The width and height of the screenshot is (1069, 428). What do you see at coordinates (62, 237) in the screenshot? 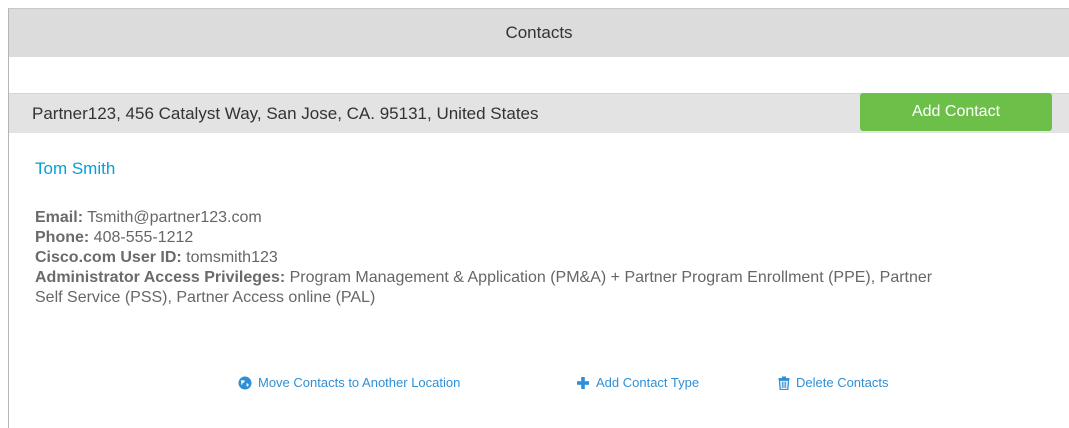
I see `phone-label: Phone:` at bounding box center [62, 237].